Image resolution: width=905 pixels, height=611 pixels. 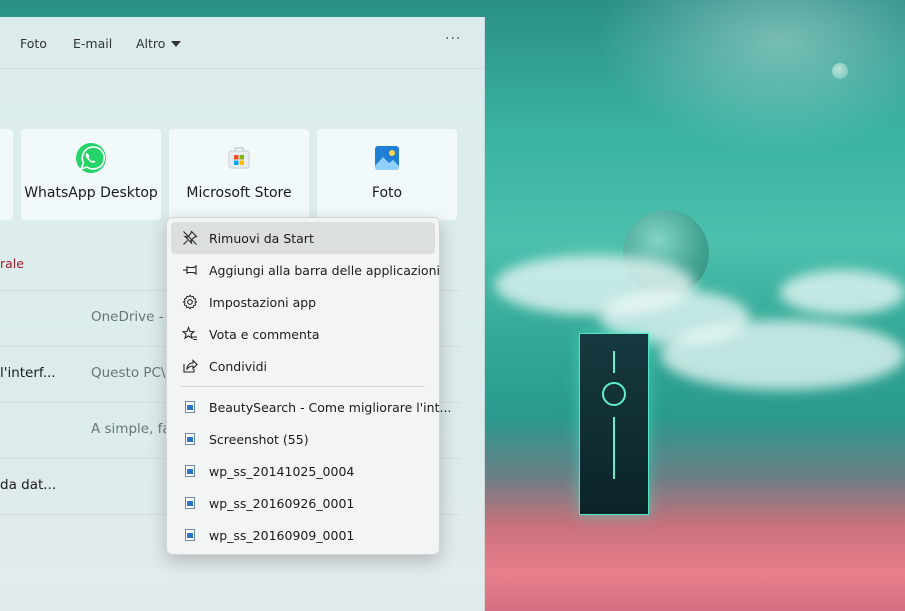 What do you see at coordinates (242, 43) in the screenshot?
I see `search-filter-bar: Foto E-mail Altro ···` at bounding box center [242, 43].